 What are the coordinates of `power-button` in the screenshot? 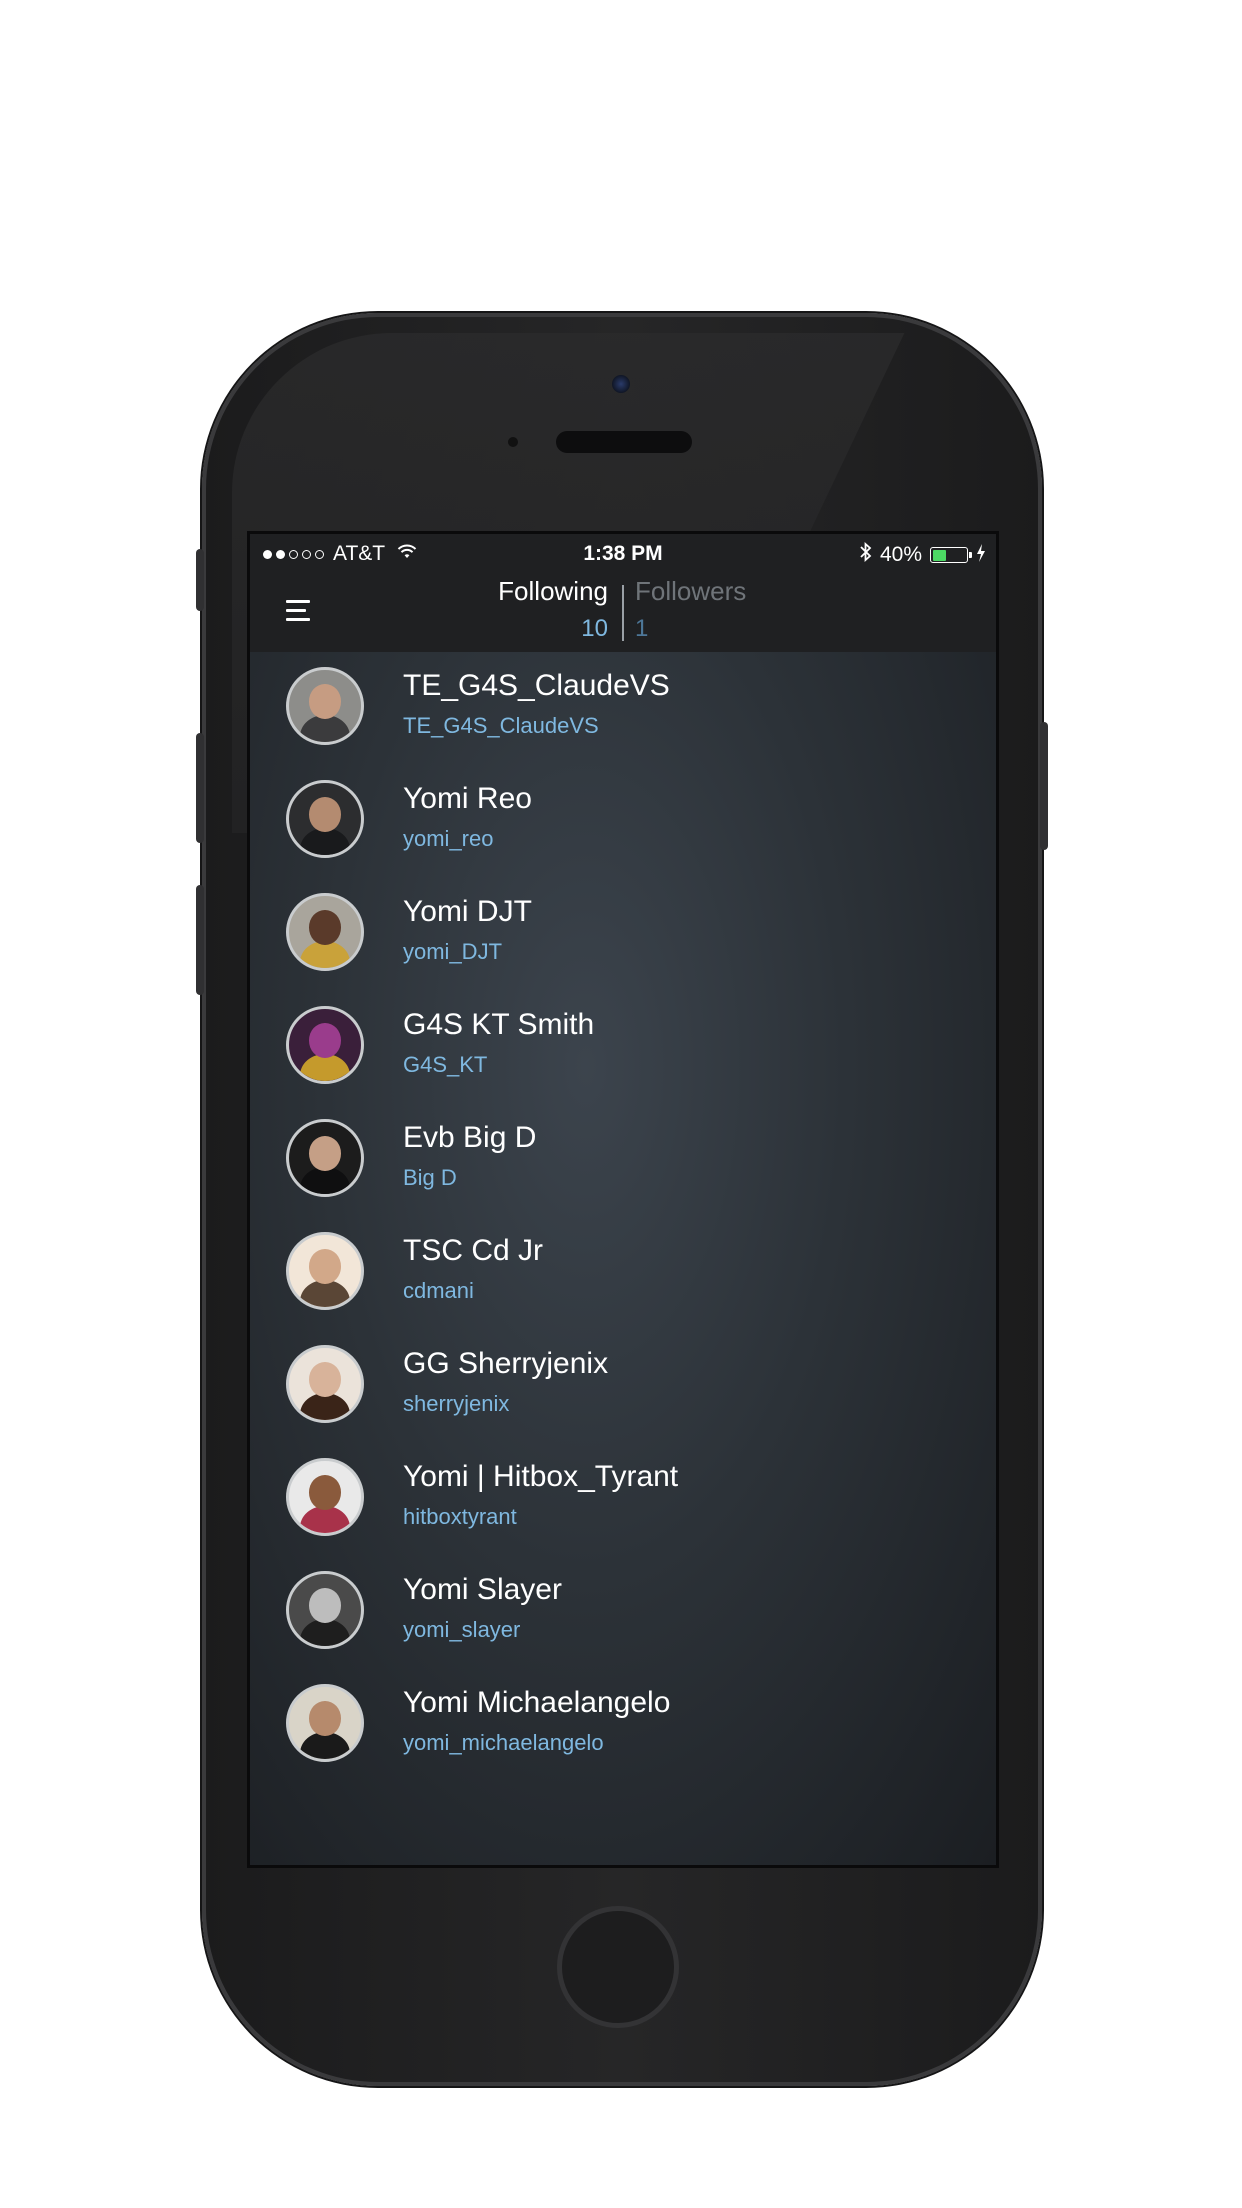 It's located at (1044, 786).